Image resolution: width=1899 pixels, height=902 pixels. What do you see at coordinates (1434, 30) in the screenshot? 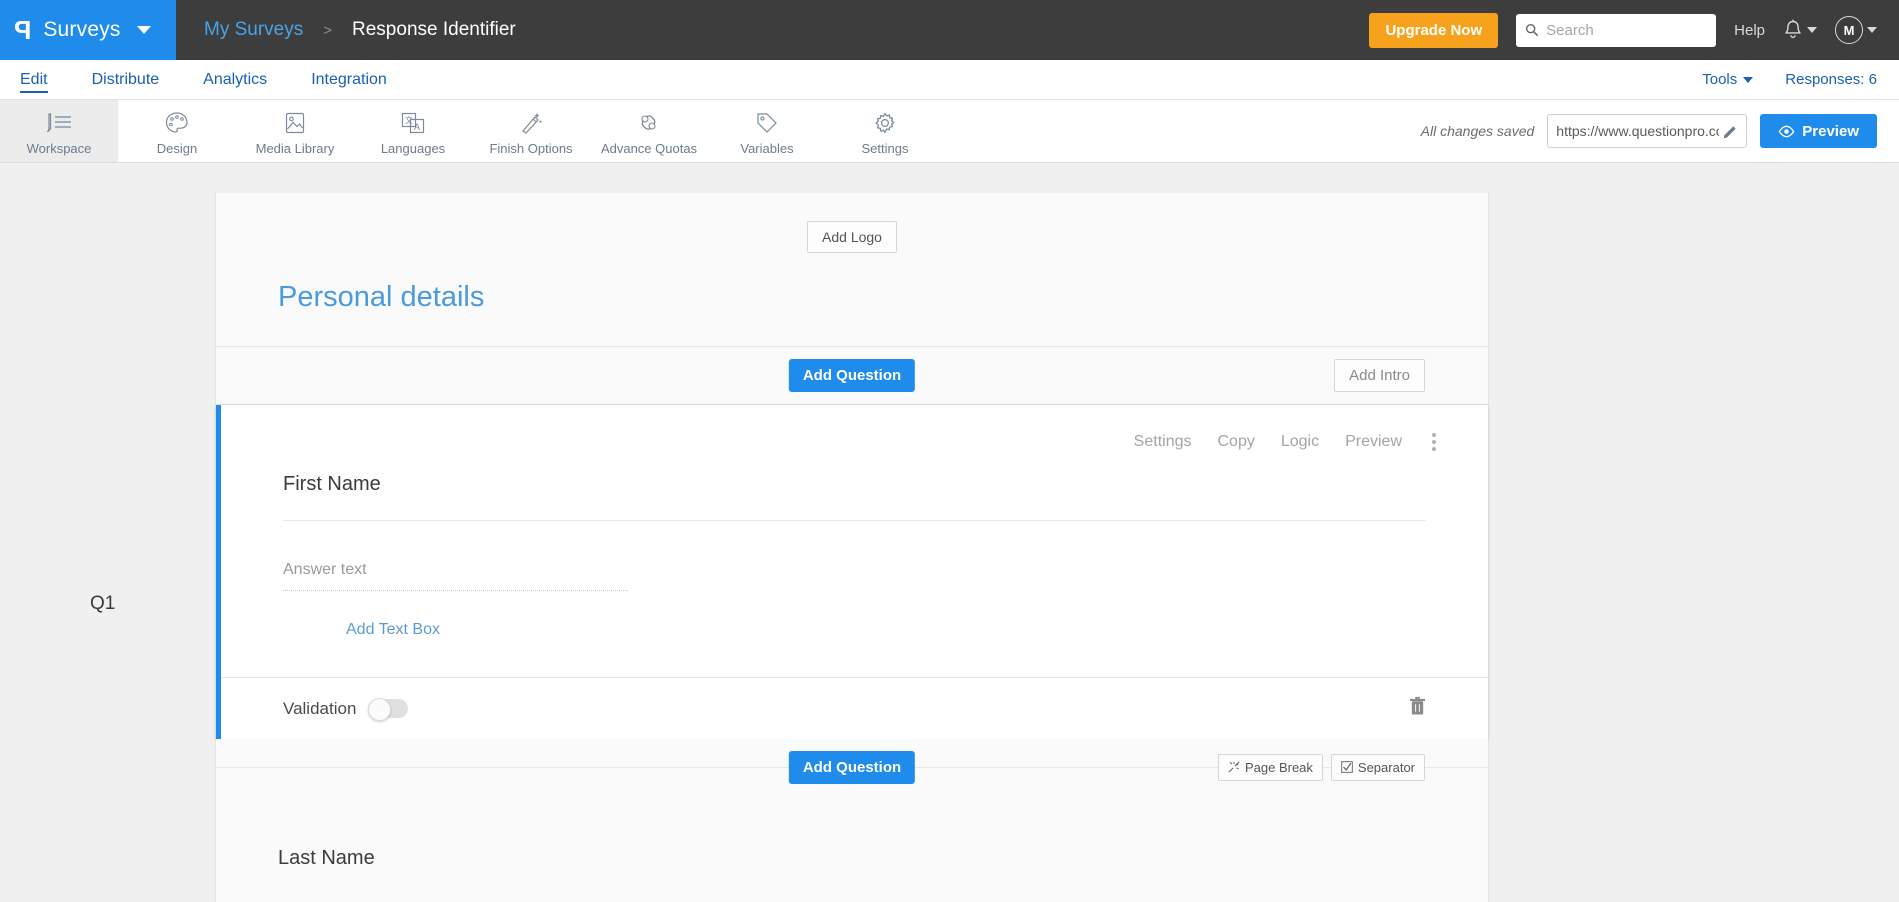
I see `upgrade-now-button: Upgrade Now` at bounding box center [1434, 30].